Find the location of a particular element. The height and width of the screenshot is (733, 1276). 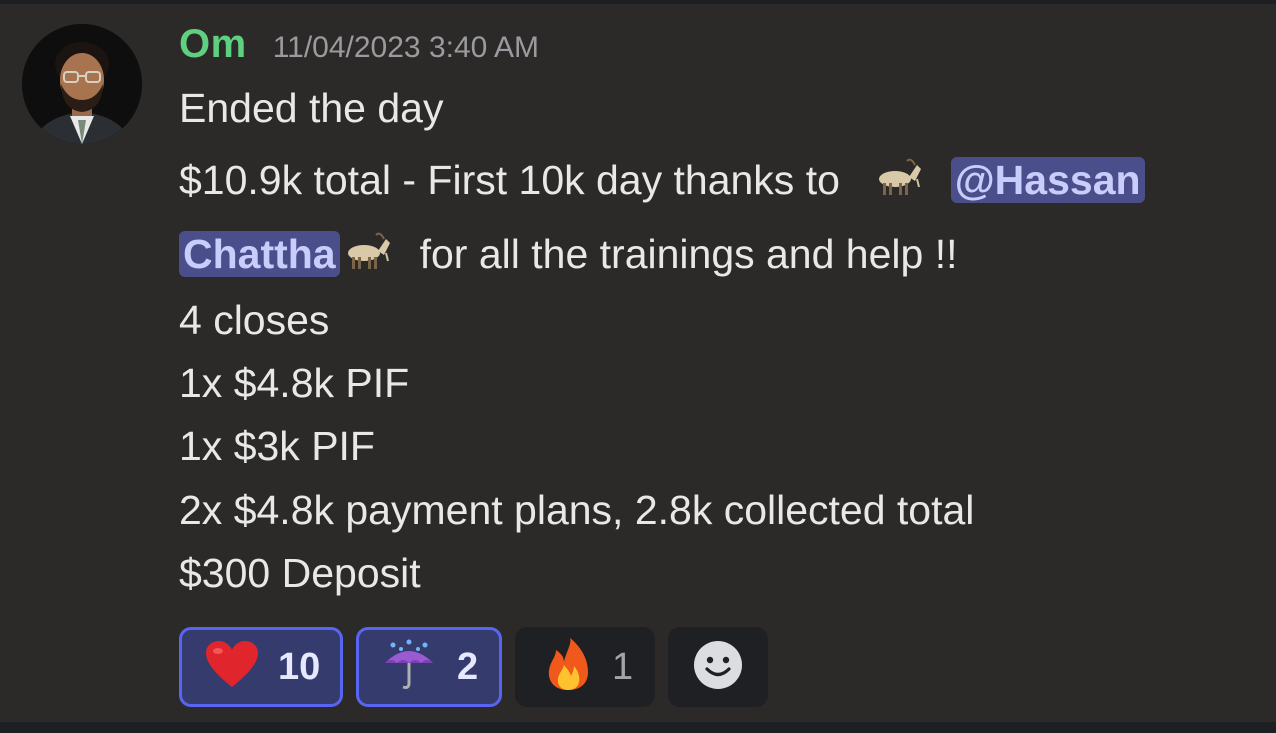

message-line: 1x $3k PIF is located at coordinates (277, 446).